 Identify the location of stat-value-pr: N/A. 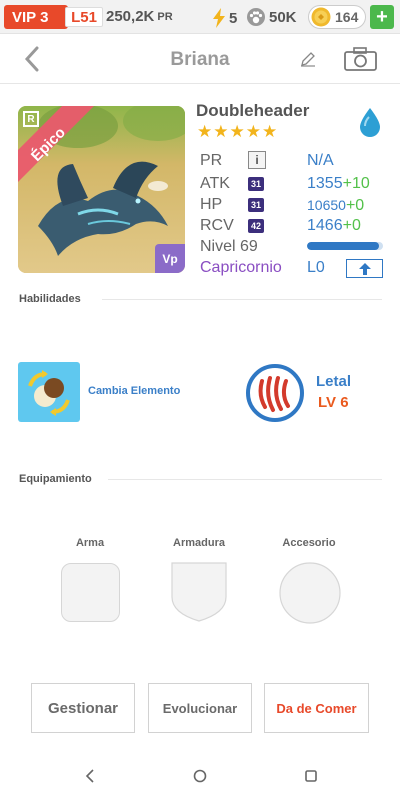
(320, 160).